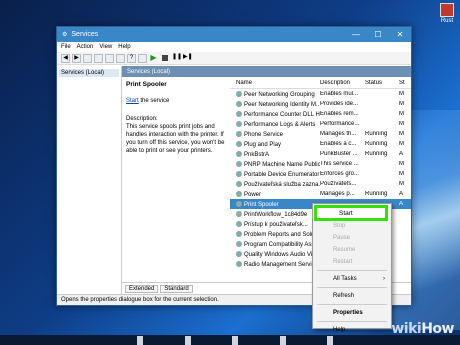  Describe the element at coordinates (352, 270) in the screenshot. I see `menu-separator` at that location.